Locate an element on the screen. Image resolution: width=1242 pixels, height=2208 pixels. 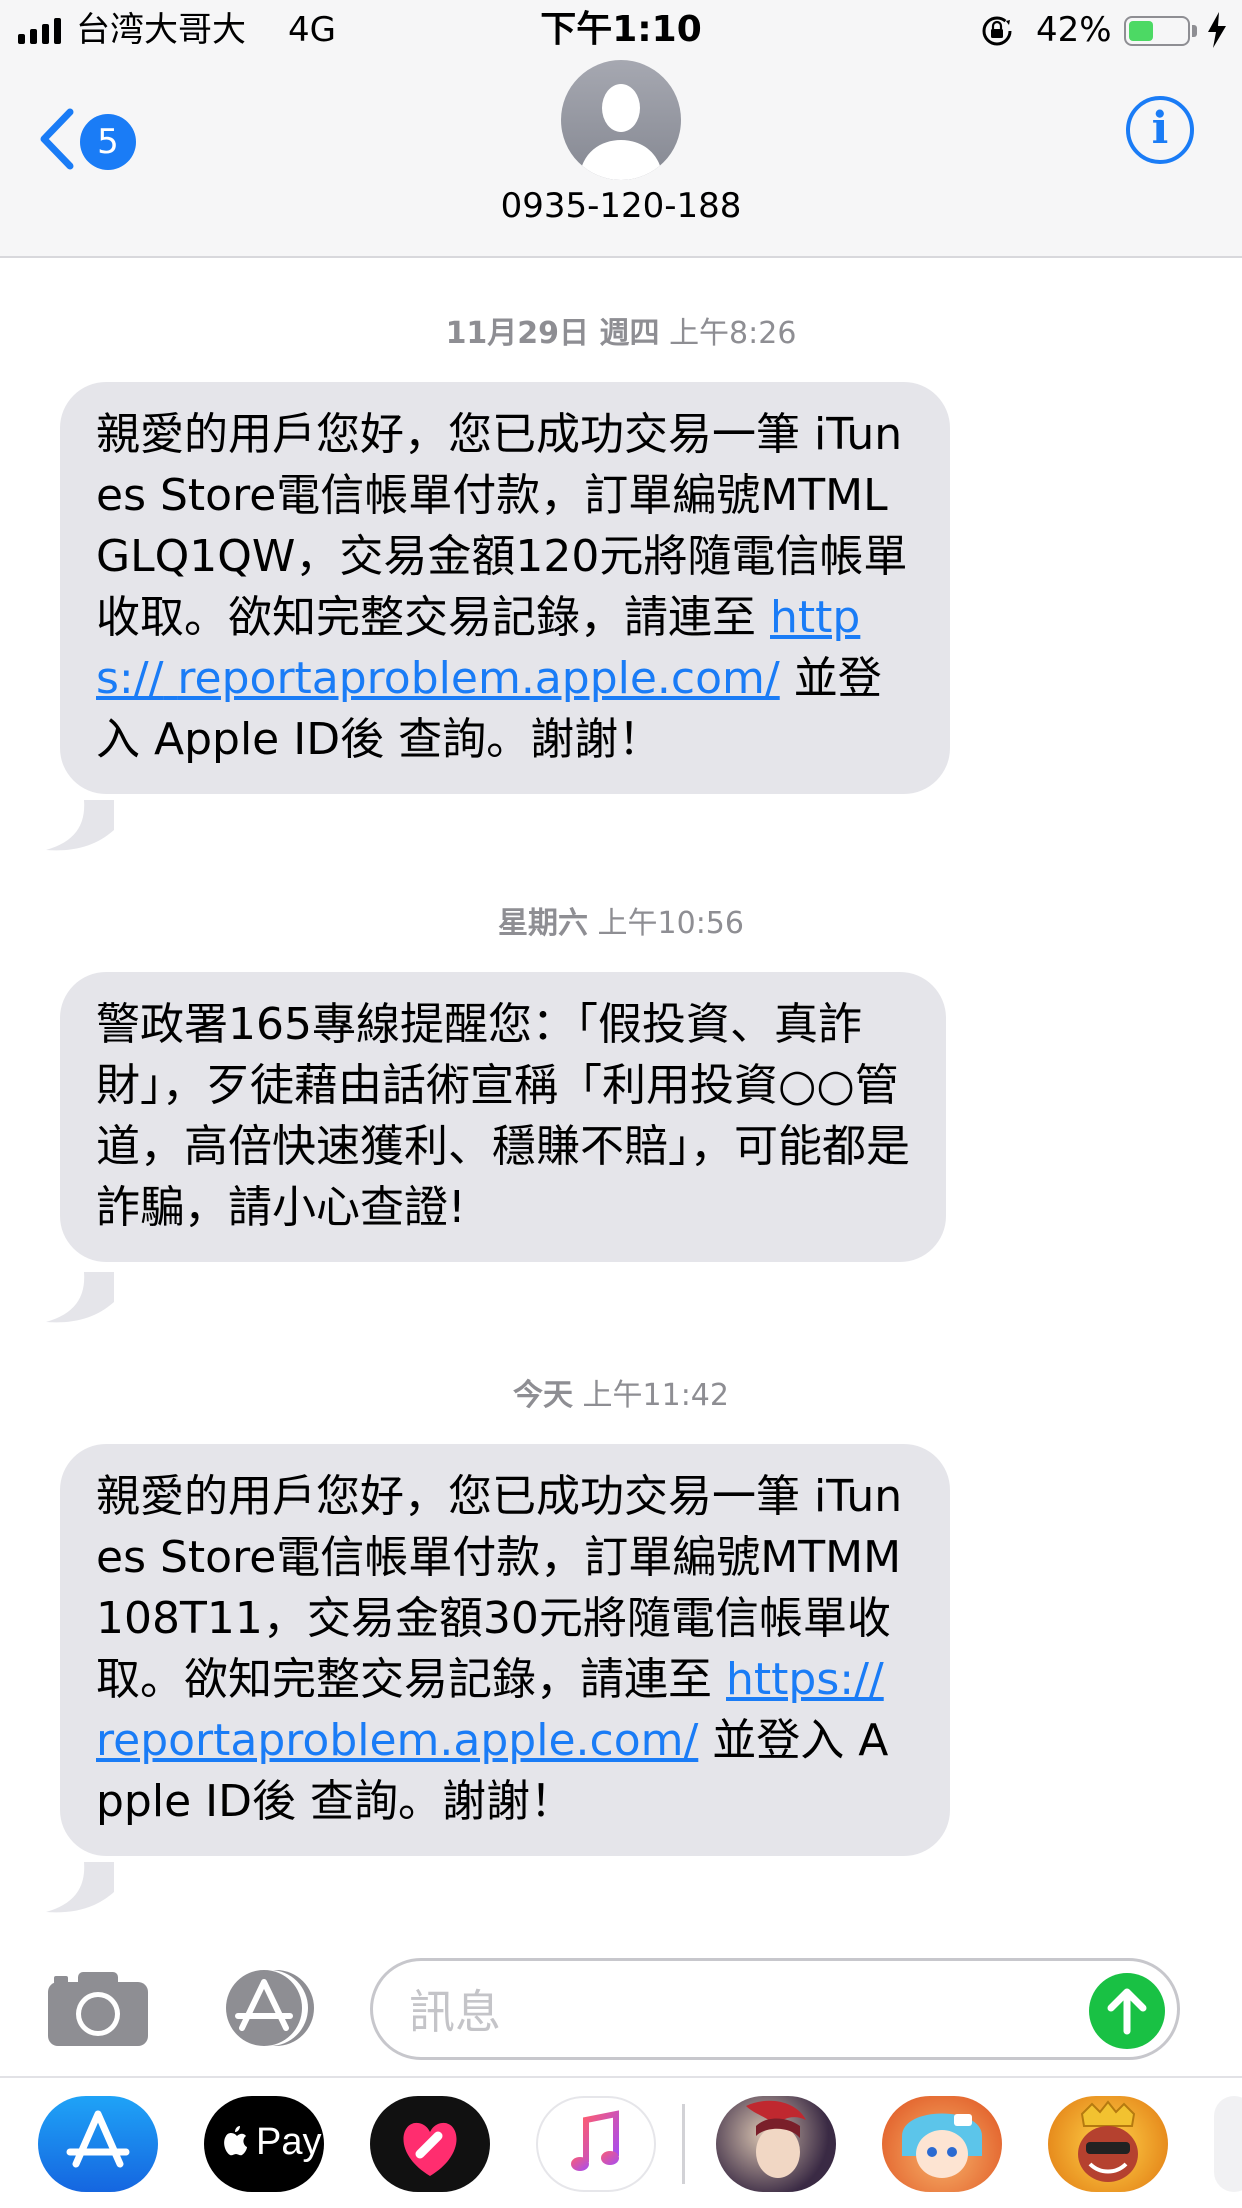
person-silhouette-icon is located at coordinates (621, 132).